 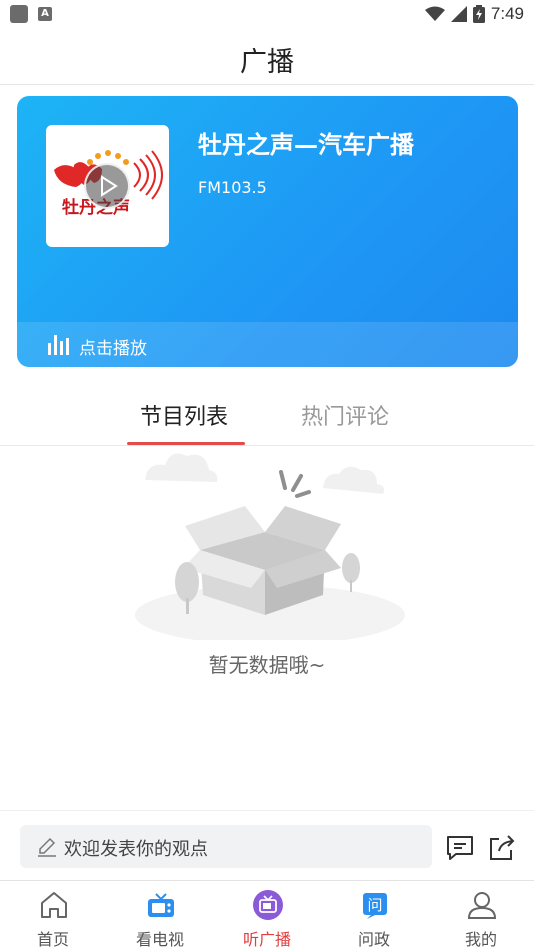 I want to click on square-notification-icon, so click(x=19, y=14).